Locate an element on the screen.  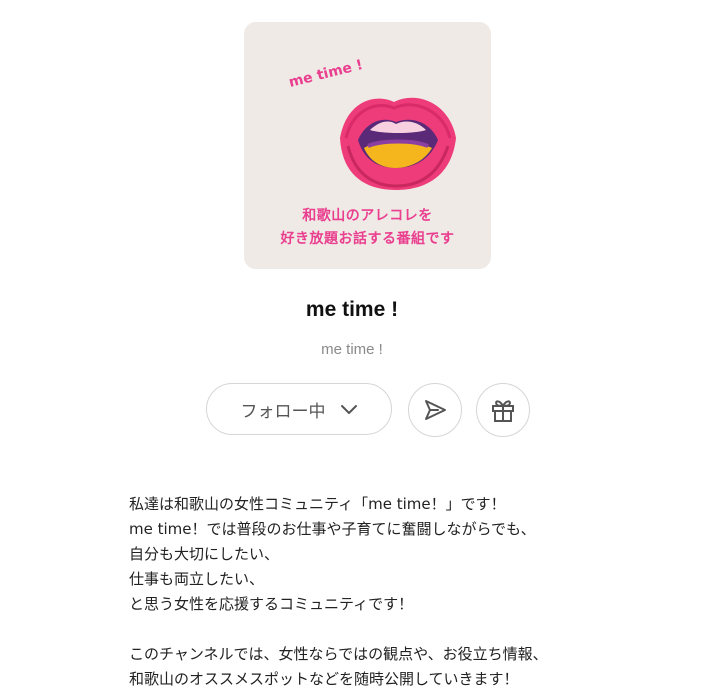
share-button is located at coordinates (435, 410).